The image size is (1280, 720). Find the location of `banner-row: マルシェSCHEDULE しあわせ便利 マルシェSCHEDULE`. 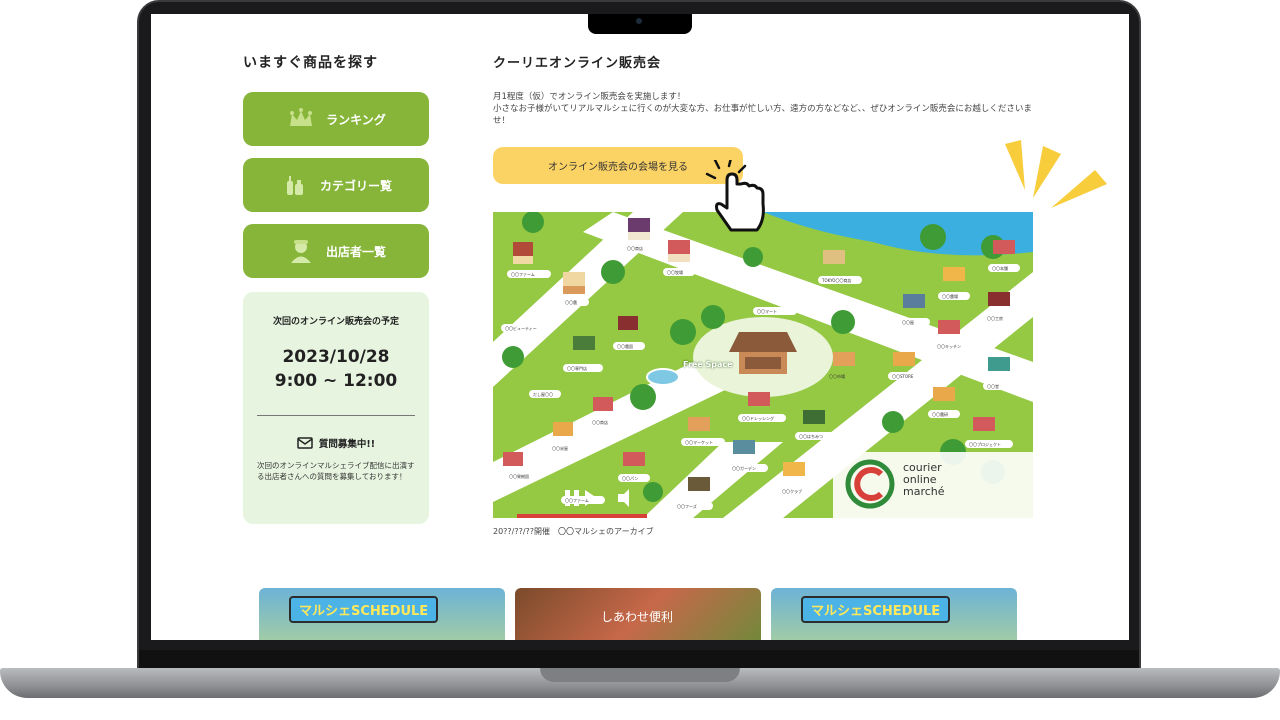

banner-row: マルシェSCHEDULE しあわせ便利 マルシェSCHEDULE is located at coordinates (639, 614).